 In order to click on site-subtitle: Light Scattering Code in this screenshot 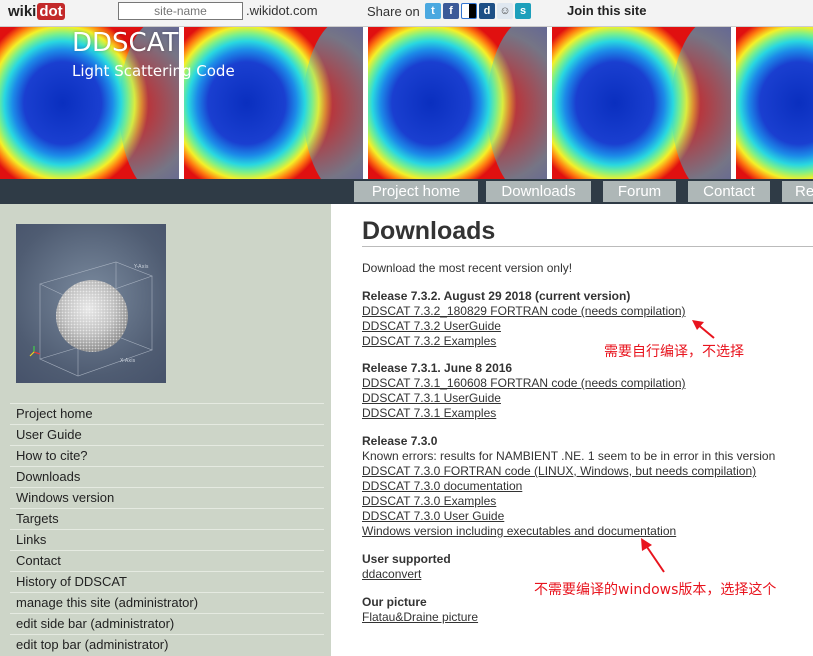, I will do `click(153, 71)`.